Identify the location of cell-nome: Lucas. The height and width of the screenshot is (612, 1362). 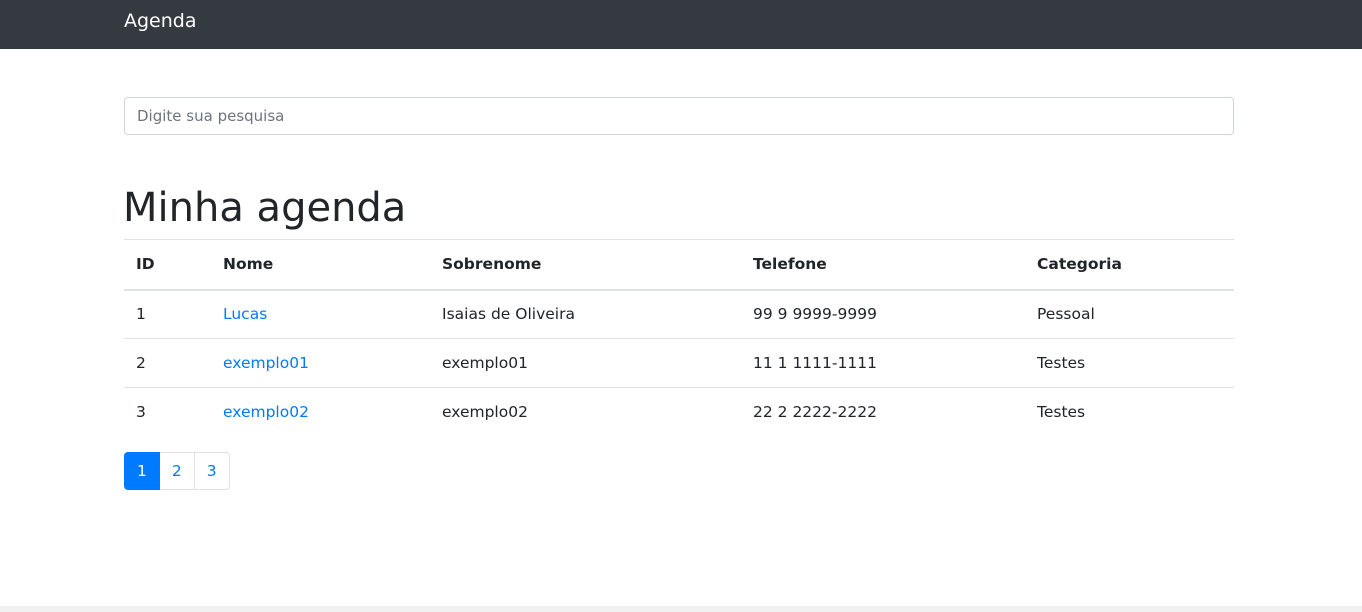
(320, 314).